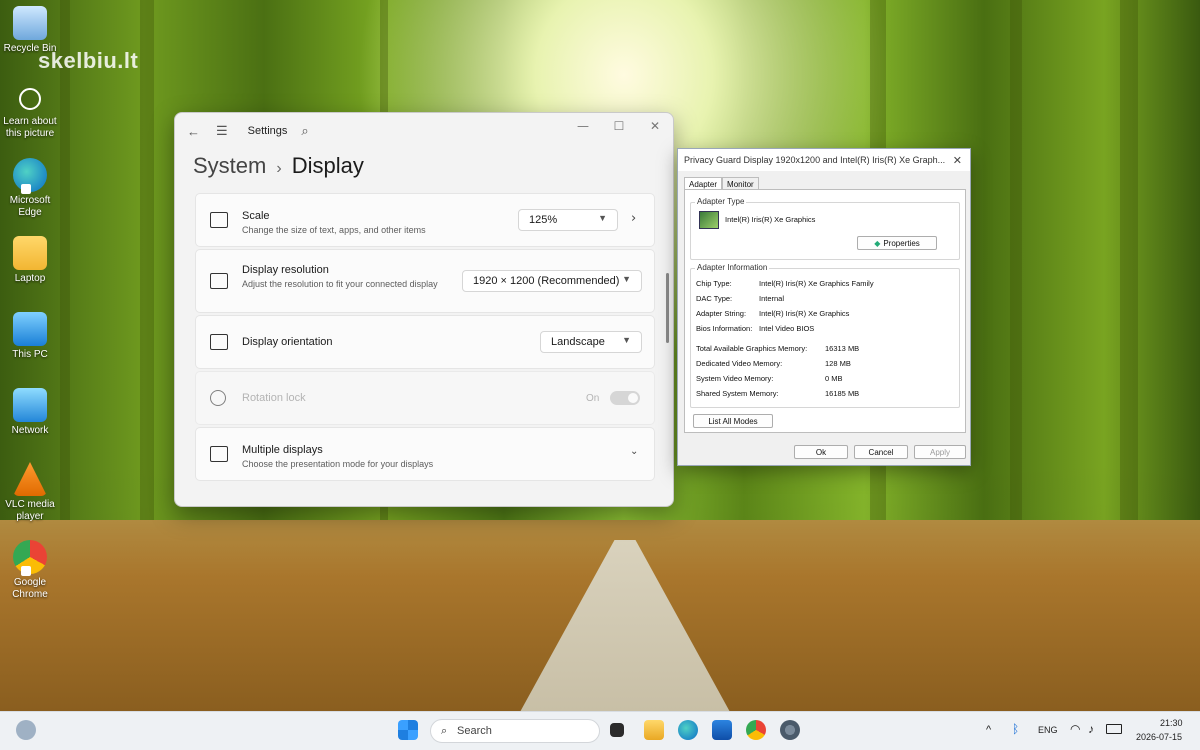 The width and height of the screenshot is (1200, 750). I want to click on desktop-icon-laptop: Laptop, so click(30, 260).